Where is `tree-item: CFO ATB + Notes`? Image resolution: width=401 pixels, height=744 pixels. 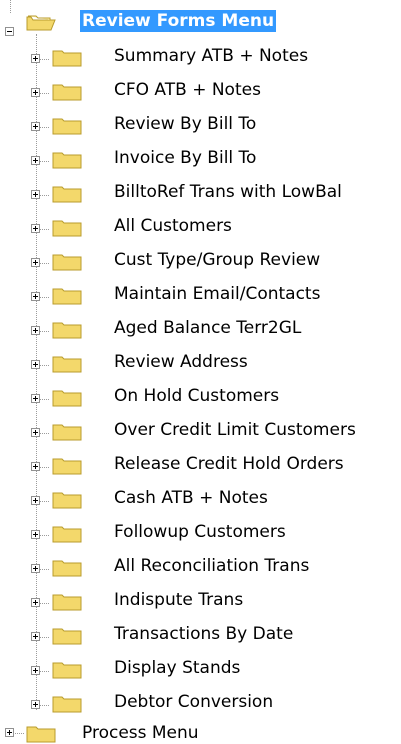 tree-item: CFO ATB + Notes is located at coordinates (187, 90).